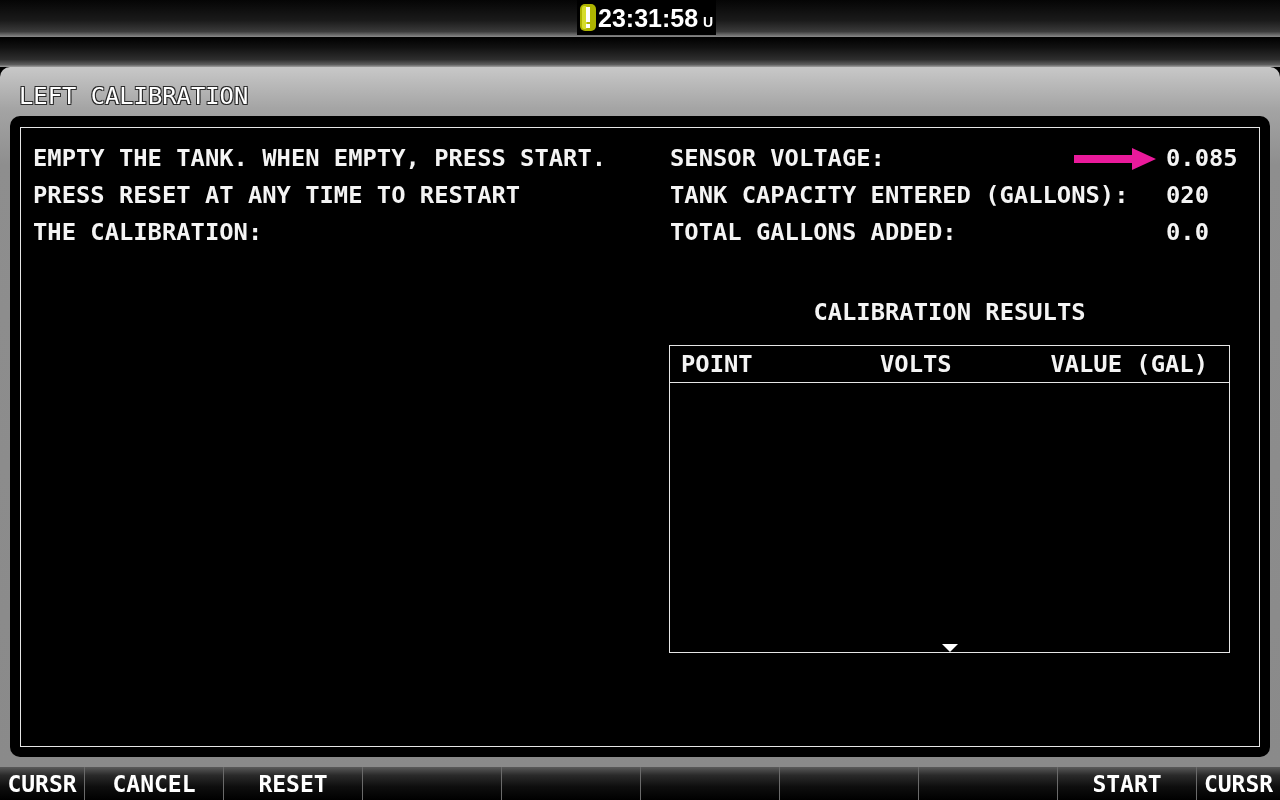 The height and width of the screenshot is (800, 1280). I want to click on reading-value: 020, so click(1188, 195).